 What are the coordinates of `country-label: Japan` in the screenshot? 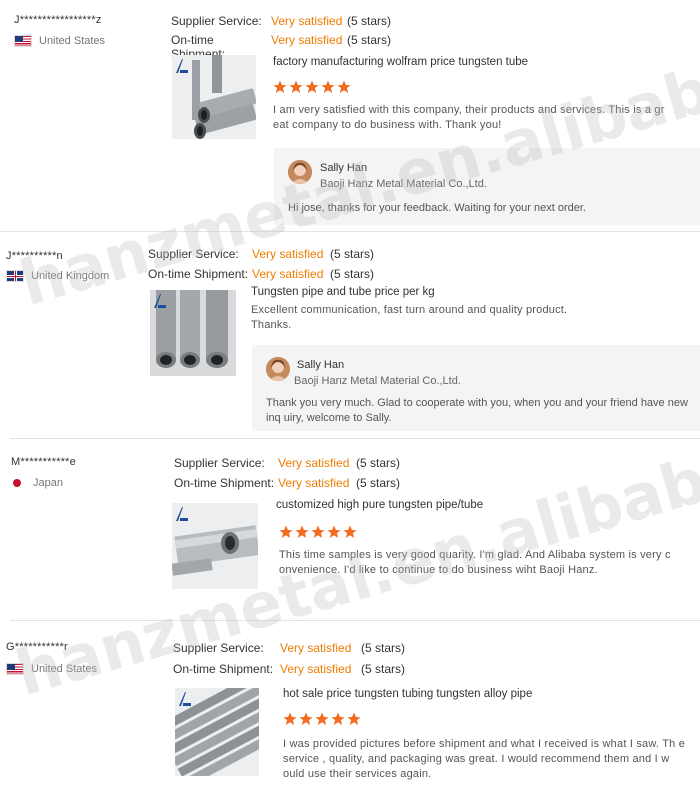 It's located at (48, 483).